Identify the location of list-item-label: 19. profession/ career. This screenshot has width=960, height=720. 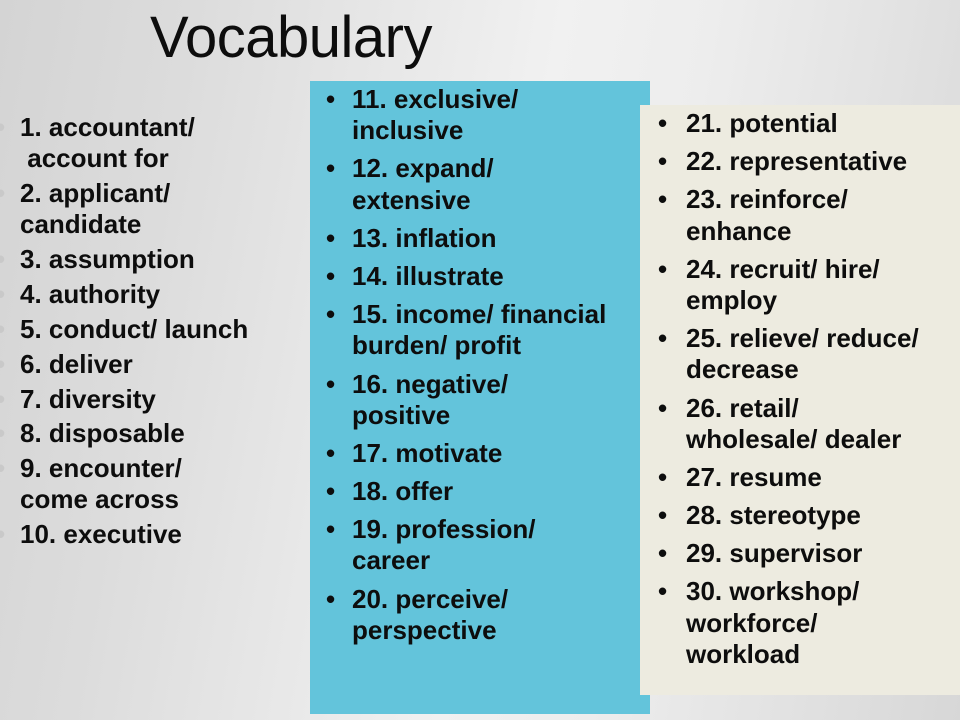
(444, 545).